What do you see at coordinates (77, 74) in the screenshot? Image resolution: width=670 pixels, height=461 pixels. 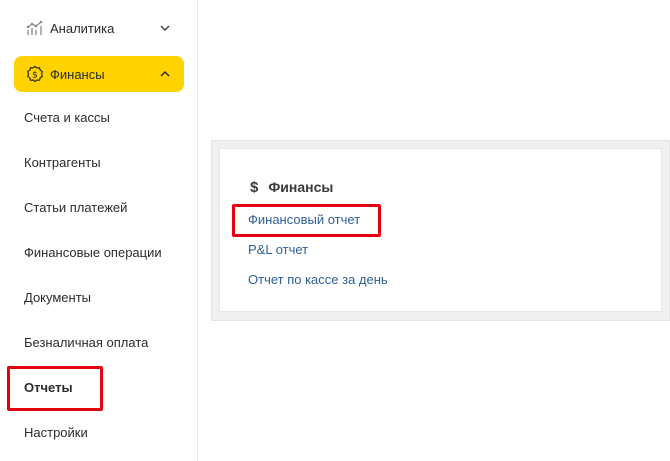 I see `nav-group-label: Финансы` at bounding box center [77, 74].